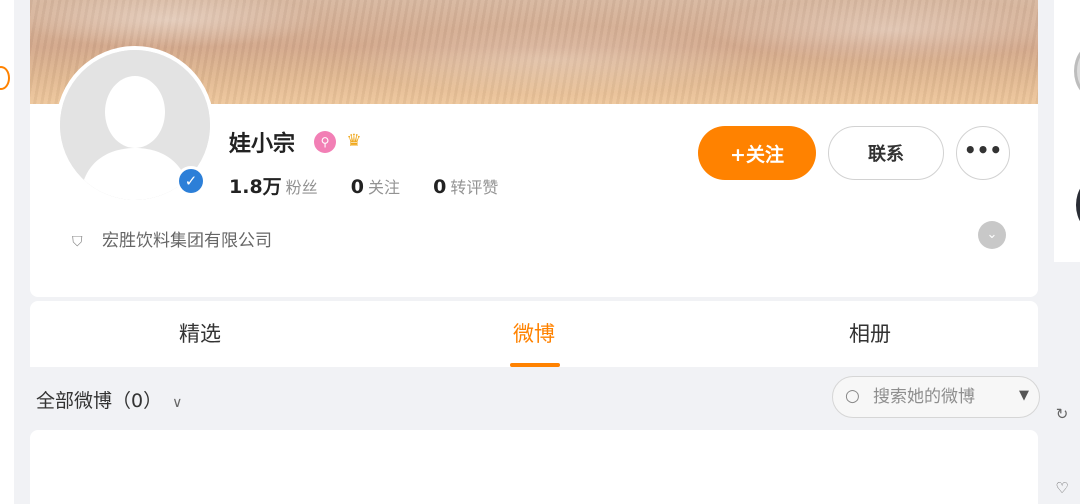 The image size is (1080, 504). I want to click on feedback-icon: ♡, so click(1062, 488).